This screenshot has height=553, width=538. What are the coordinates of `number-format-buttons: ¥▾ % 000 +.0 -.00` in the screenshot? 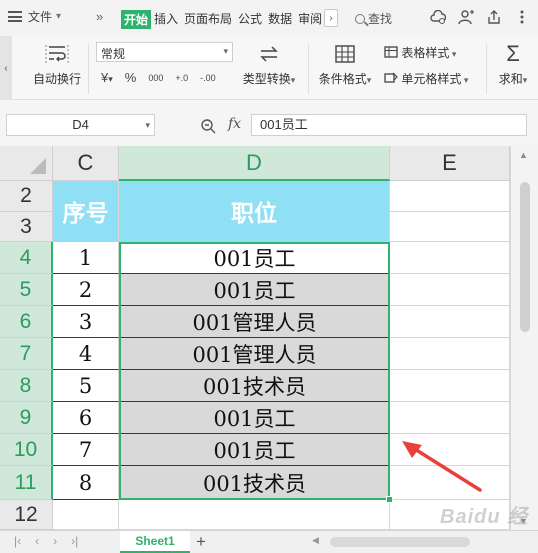 It's located at (158, 77).